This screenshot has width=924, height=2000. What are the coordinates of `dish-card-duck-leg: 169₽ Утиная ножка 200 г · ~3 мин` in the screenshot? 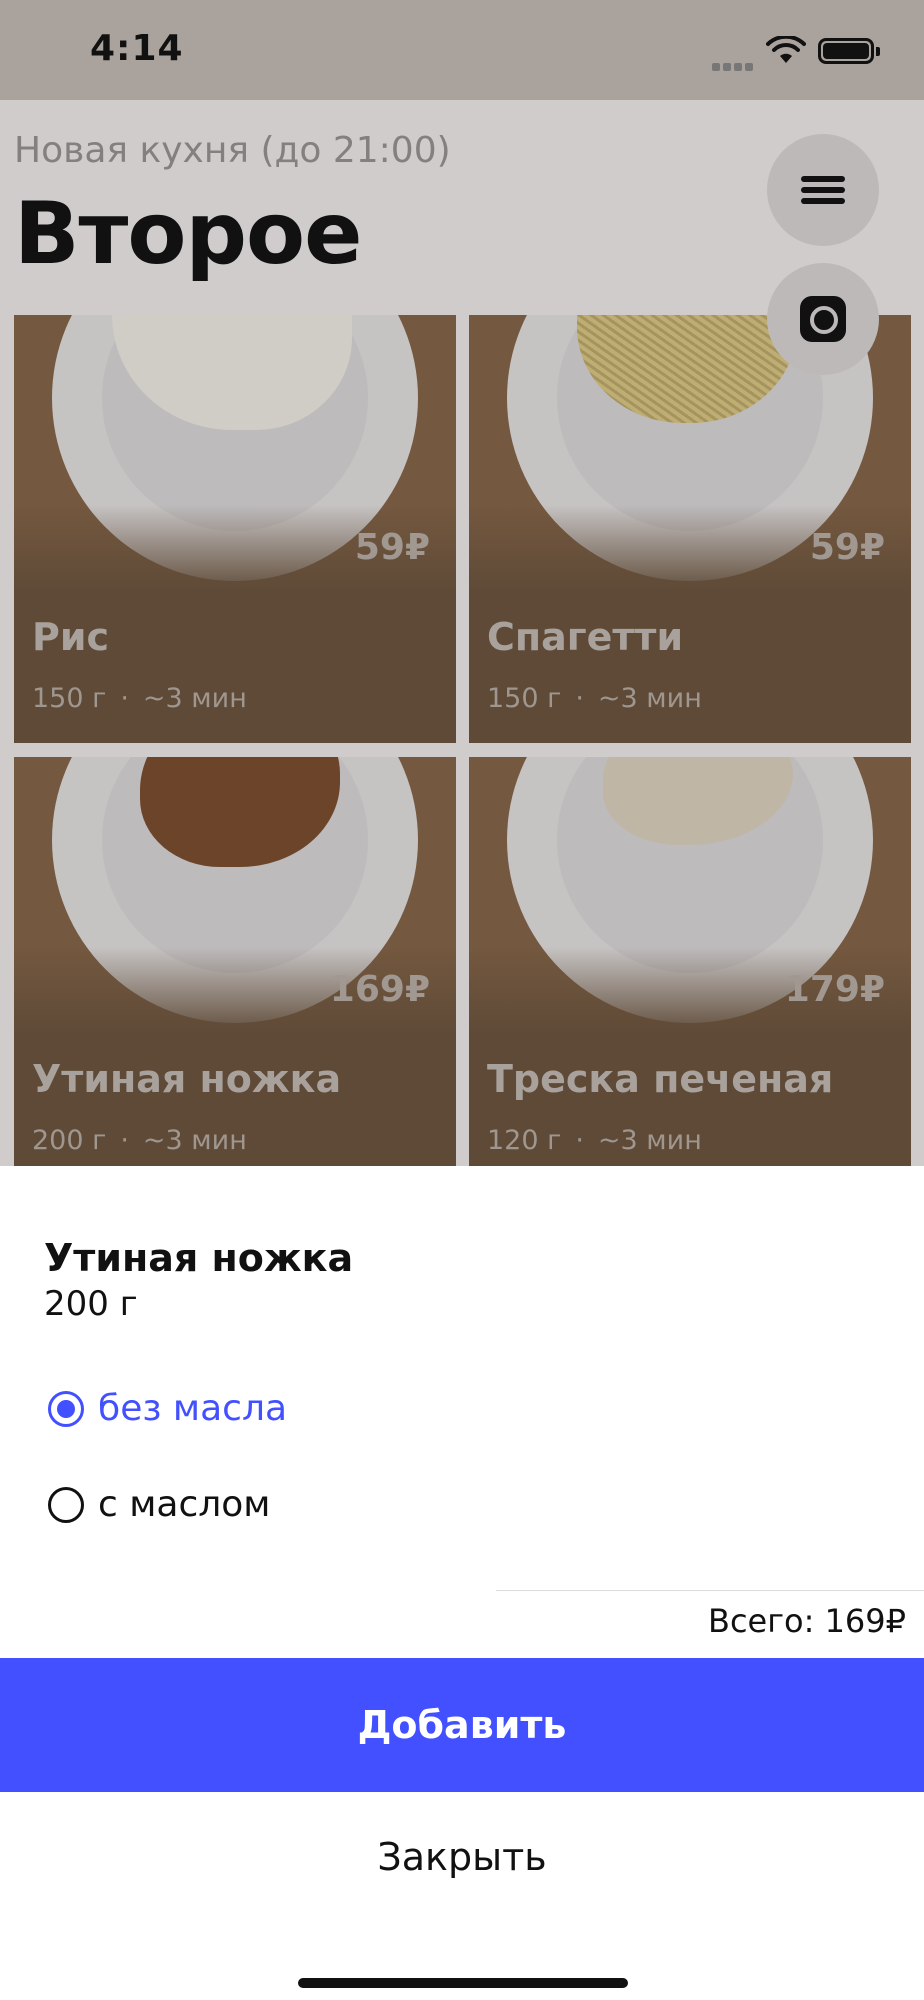 It's located at (235, 971).